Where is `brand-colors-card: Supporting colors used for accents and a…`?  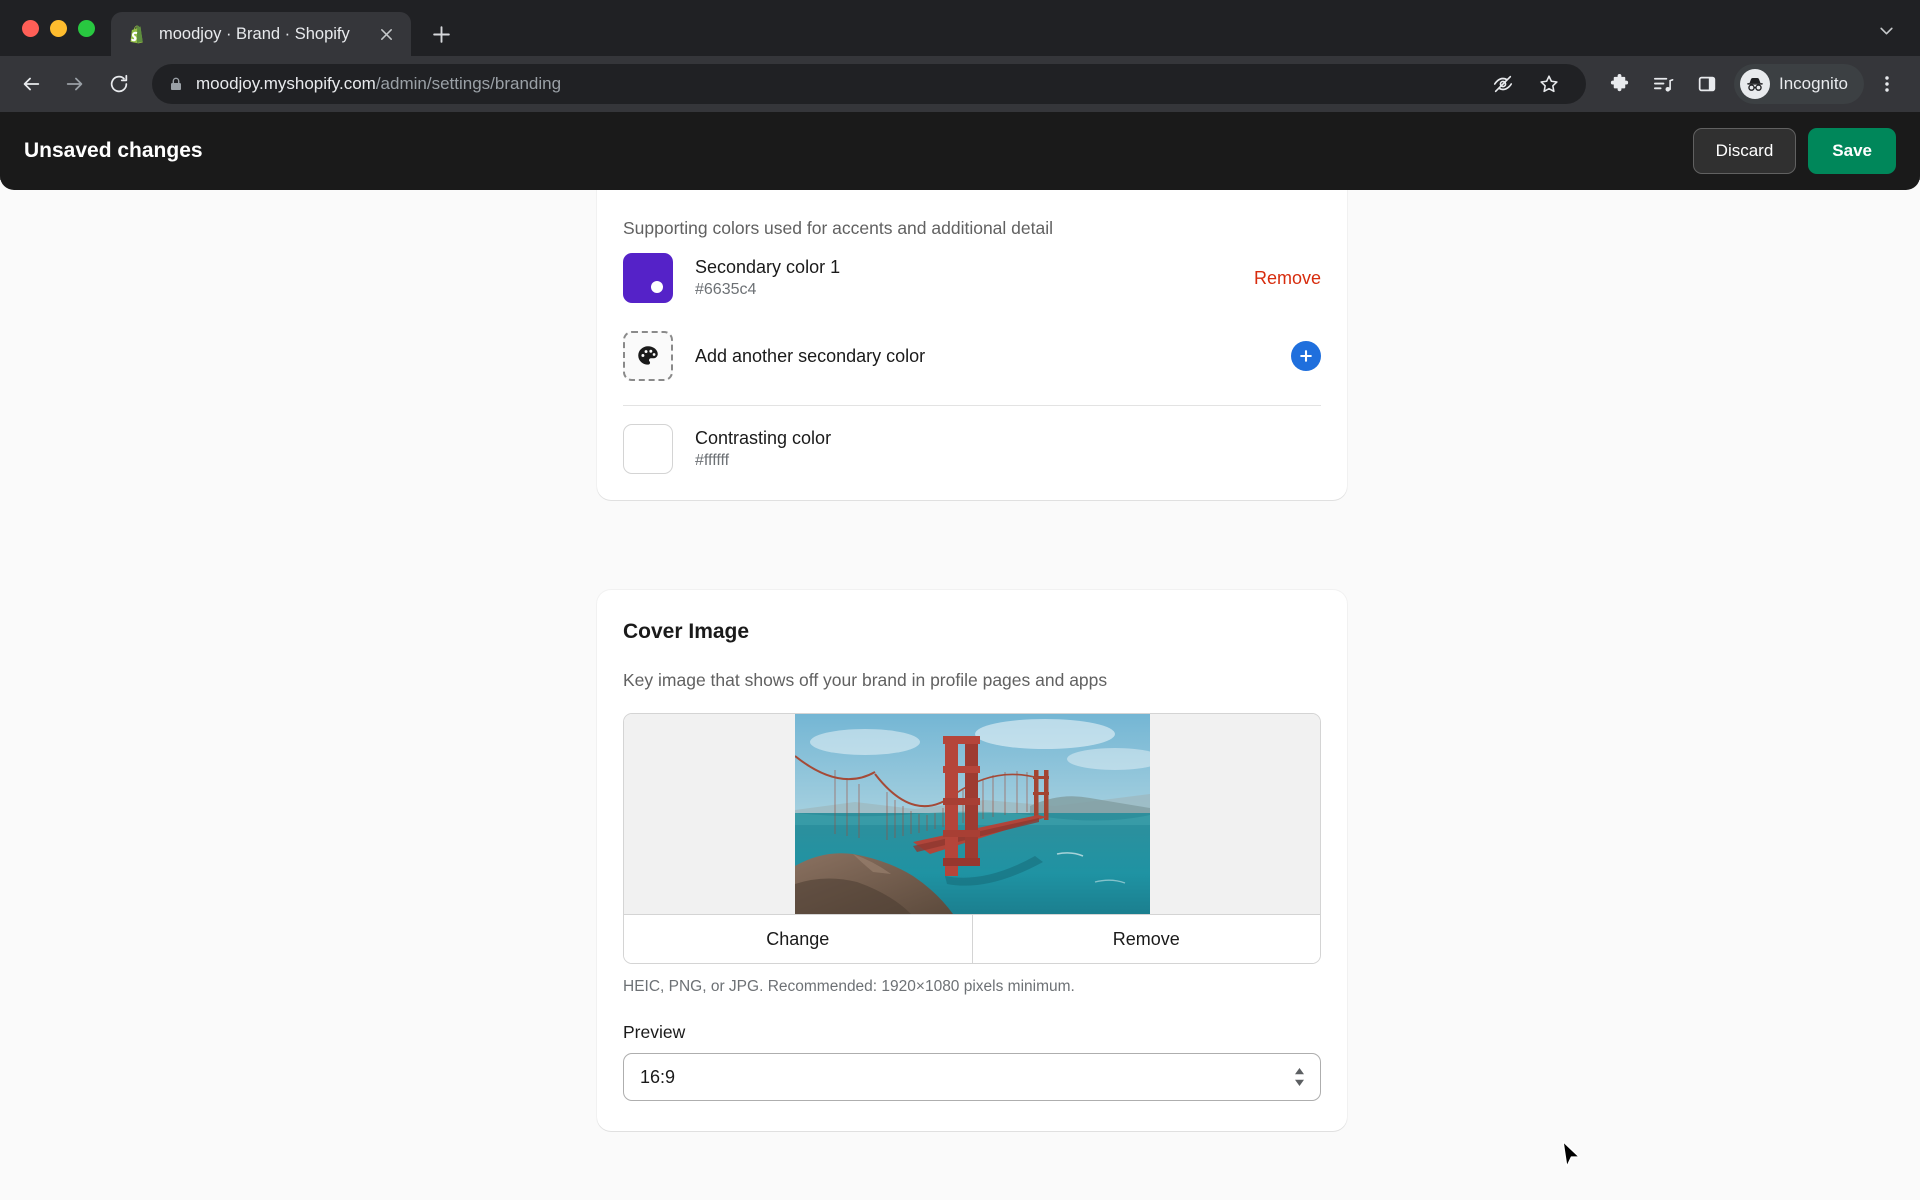 brand-colors-card: Supporting colors used for accents and a… is located at coordinates (972, 345).